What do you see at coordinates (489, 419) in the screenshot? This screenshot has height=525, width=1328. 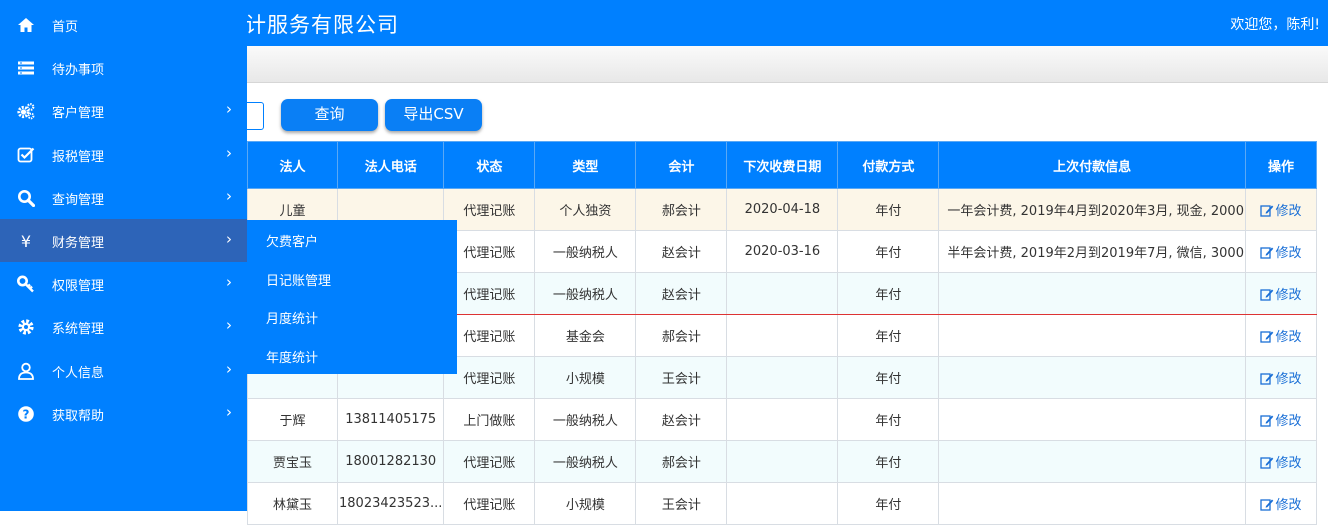 I see `table-cell: 上门做账` at bounding box center [489, 419].